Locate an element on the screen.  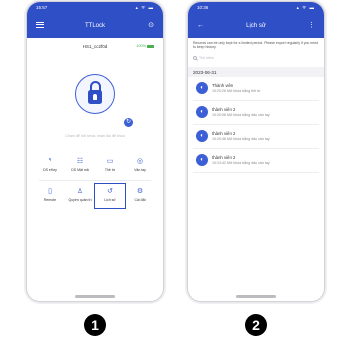
menu-item-history: ↺ Lịch sử is located at coordinates (110, 196).